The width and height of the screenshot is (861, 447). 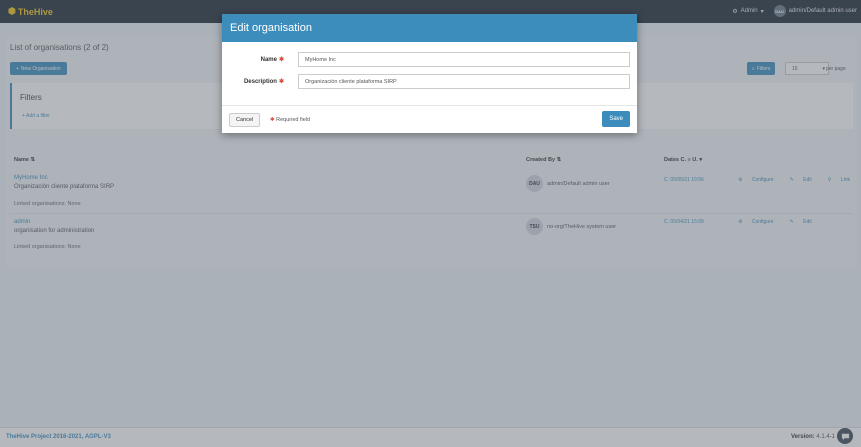 I want to click on description-input: Organización cliente plataforma SIRP, so click(x=464, y=81).